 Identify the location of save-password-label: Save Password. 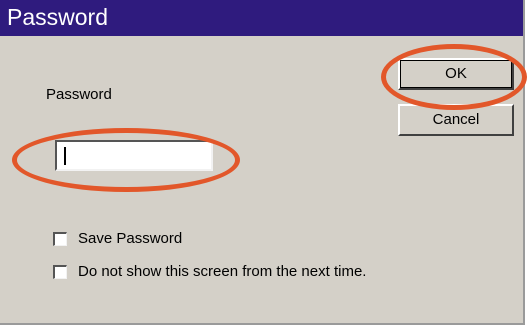
(130, 238).